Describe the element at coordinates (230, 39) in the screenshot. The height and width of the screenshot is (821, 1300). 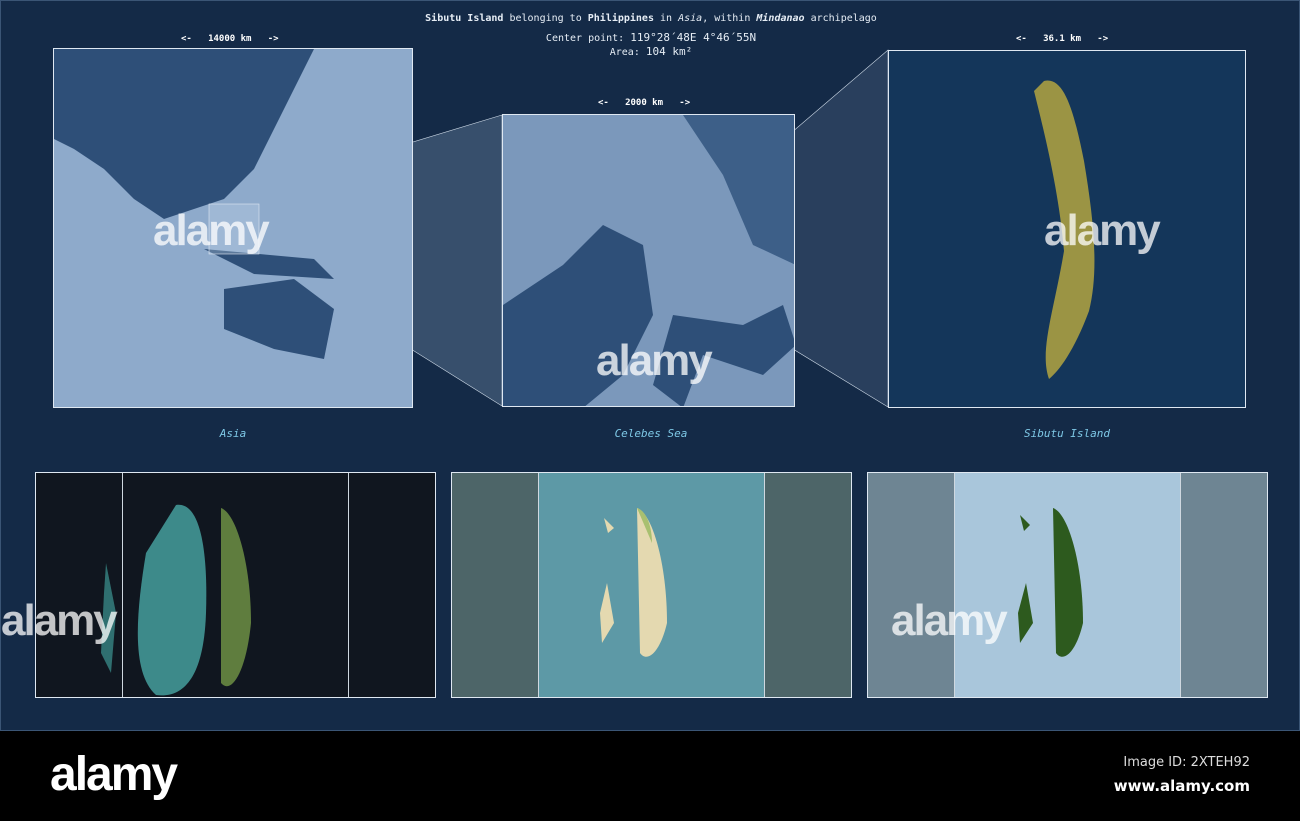
I see `scale-bar-asia: <- 14000 km ->` at that location.